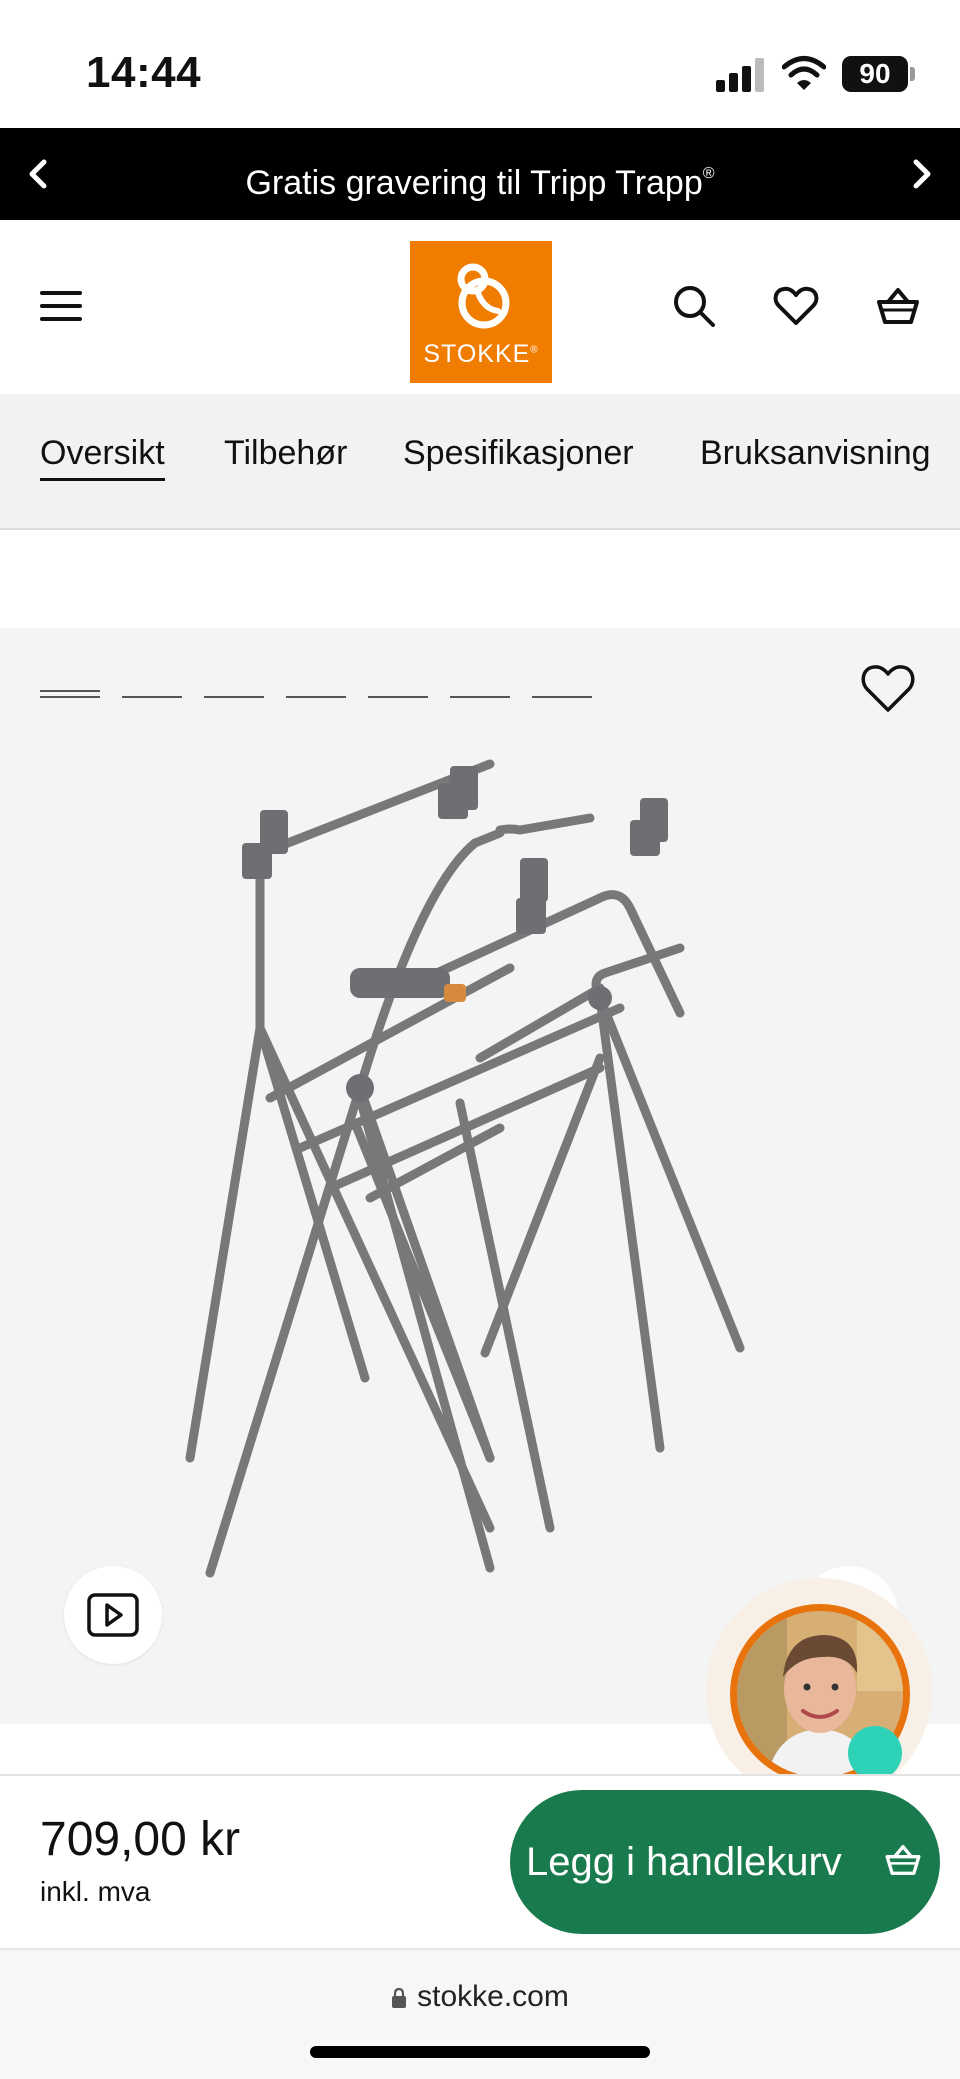 The image size is (960, 2079). I want to click on favorite-heart-icon, so click(888, 688).